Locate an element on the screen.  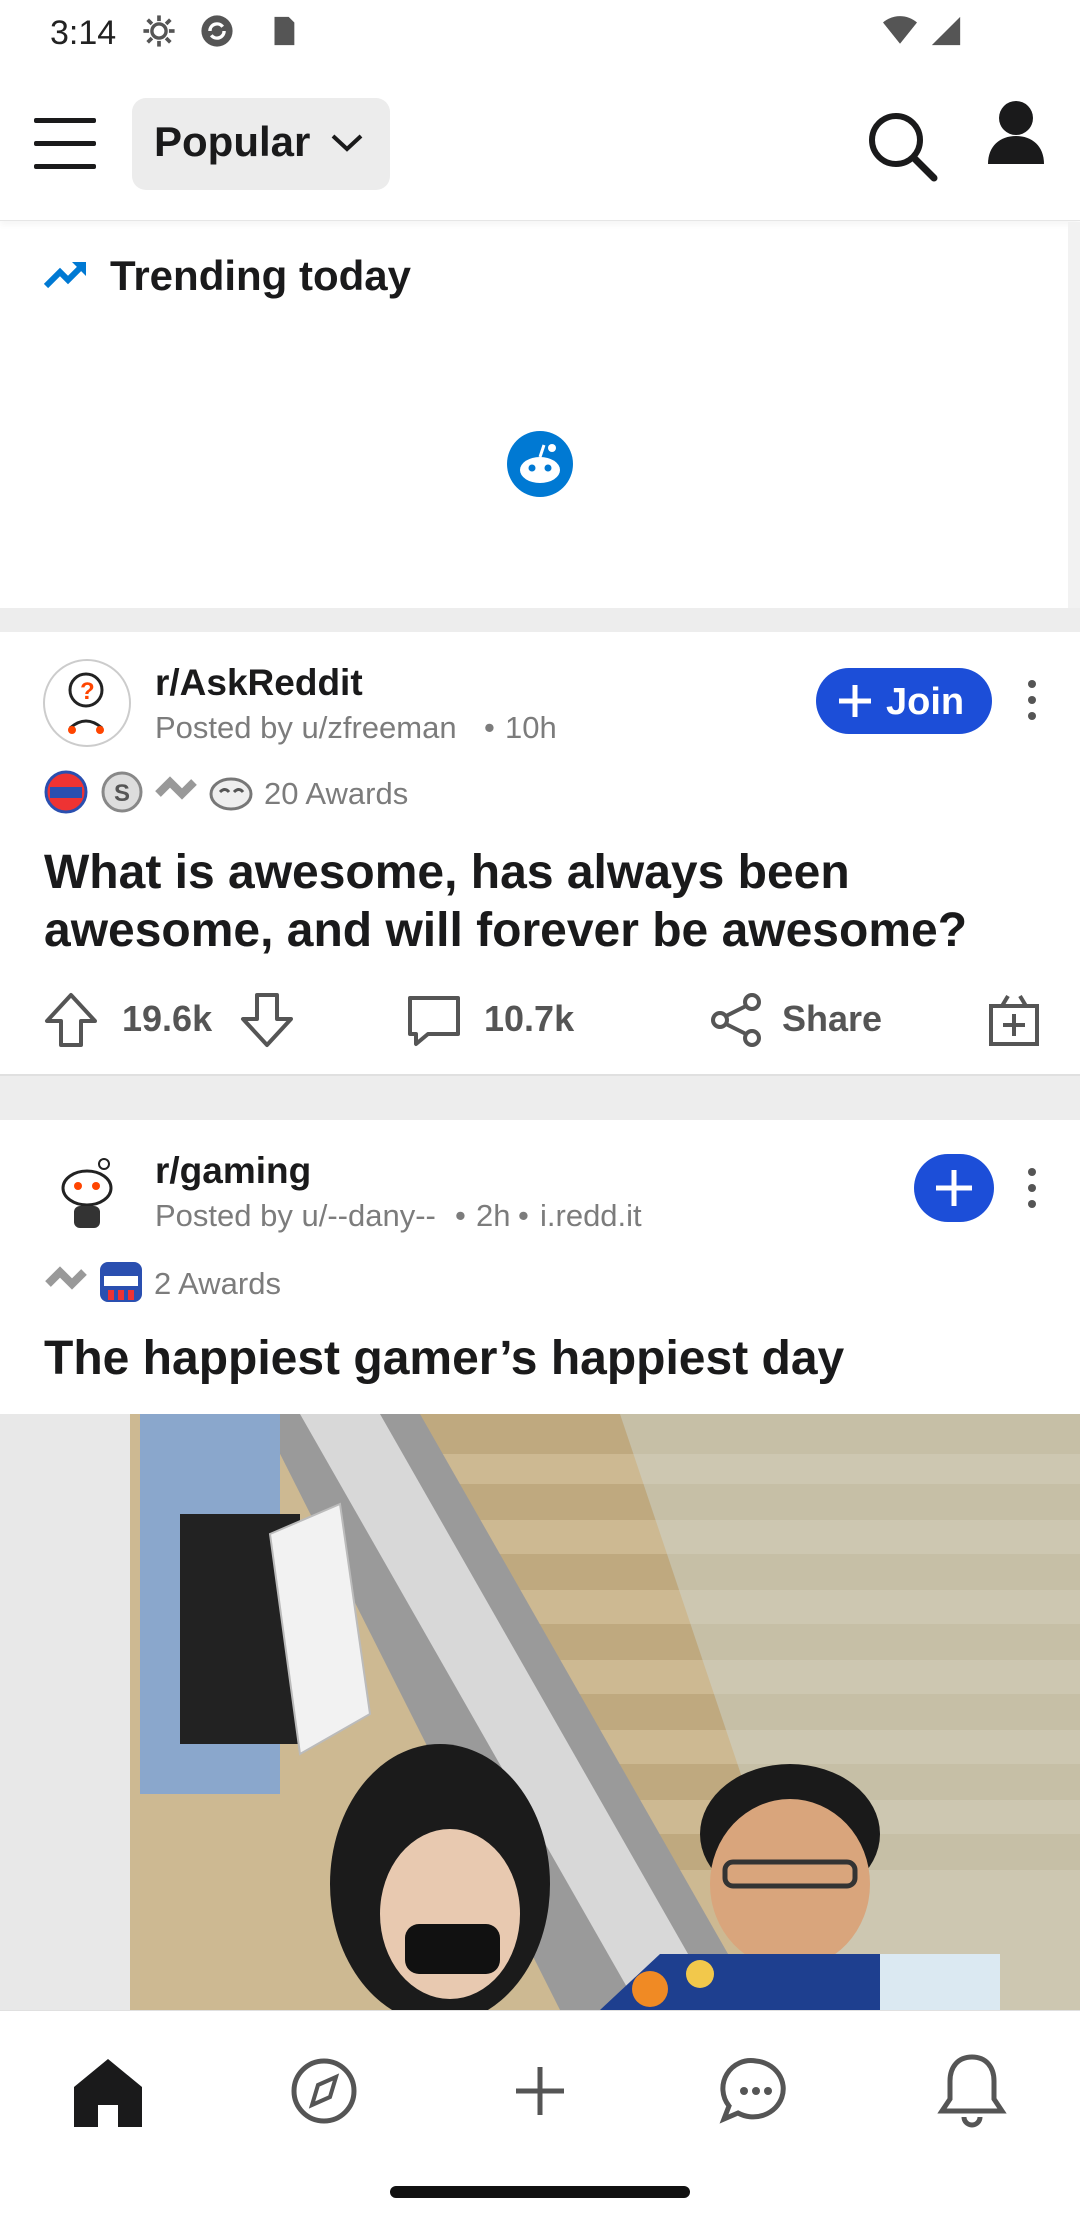
menu-icon is located at coordinates (65, 144).